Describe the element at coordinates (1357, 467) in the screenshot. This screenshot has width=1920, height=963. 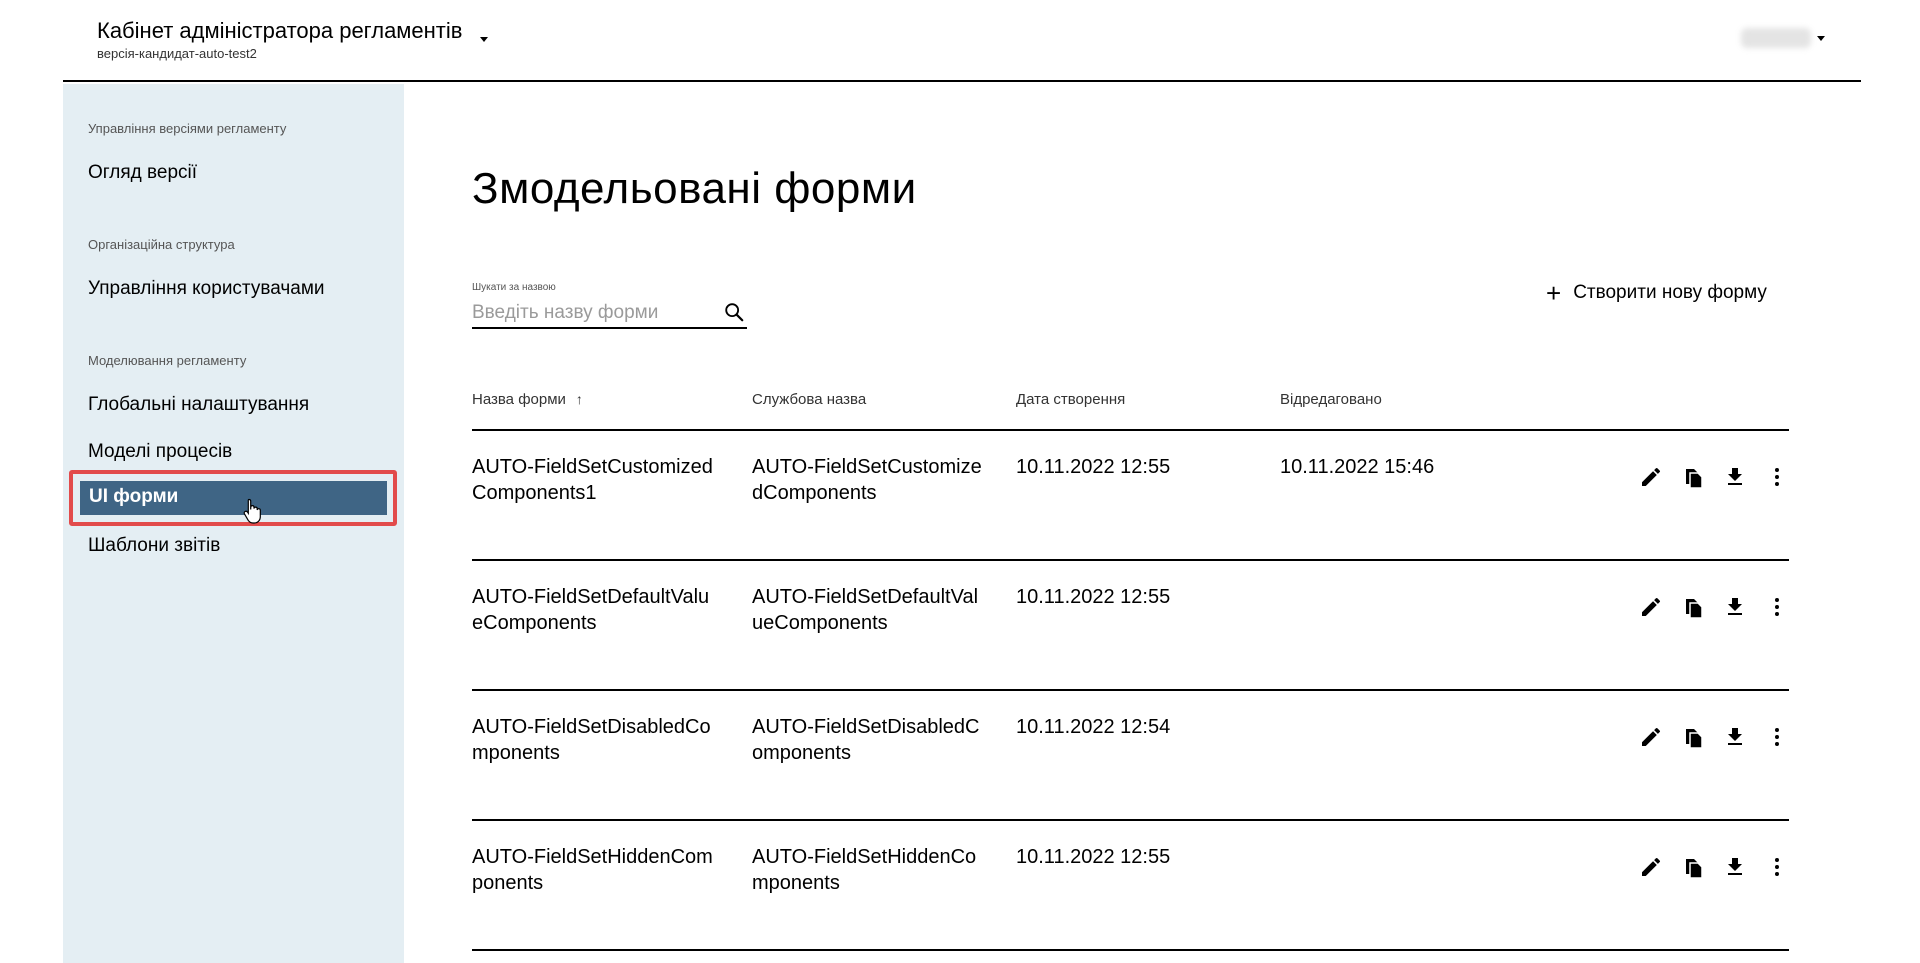
I see `edited-date-cell: 10.11.2022 15:46` at that location.